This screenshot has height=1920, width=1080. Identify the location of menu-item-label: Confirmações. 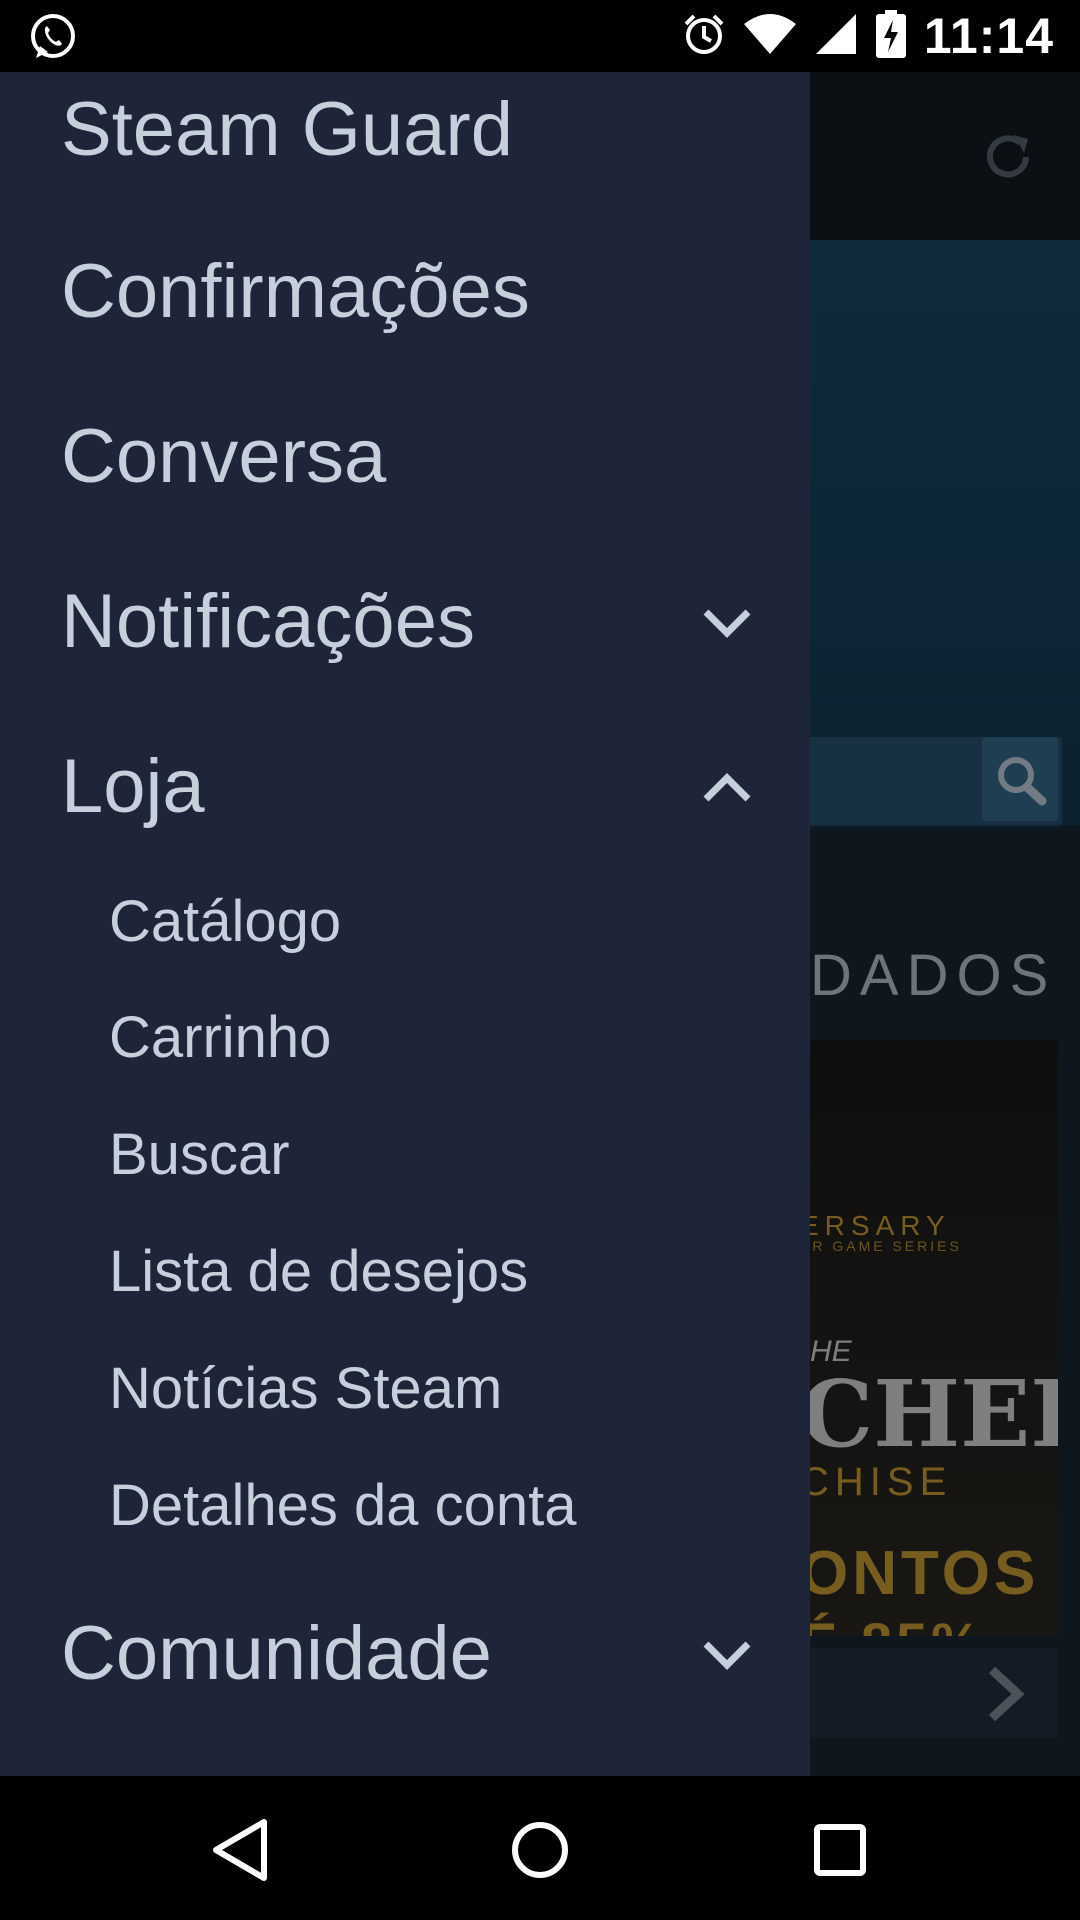
(295, 291).